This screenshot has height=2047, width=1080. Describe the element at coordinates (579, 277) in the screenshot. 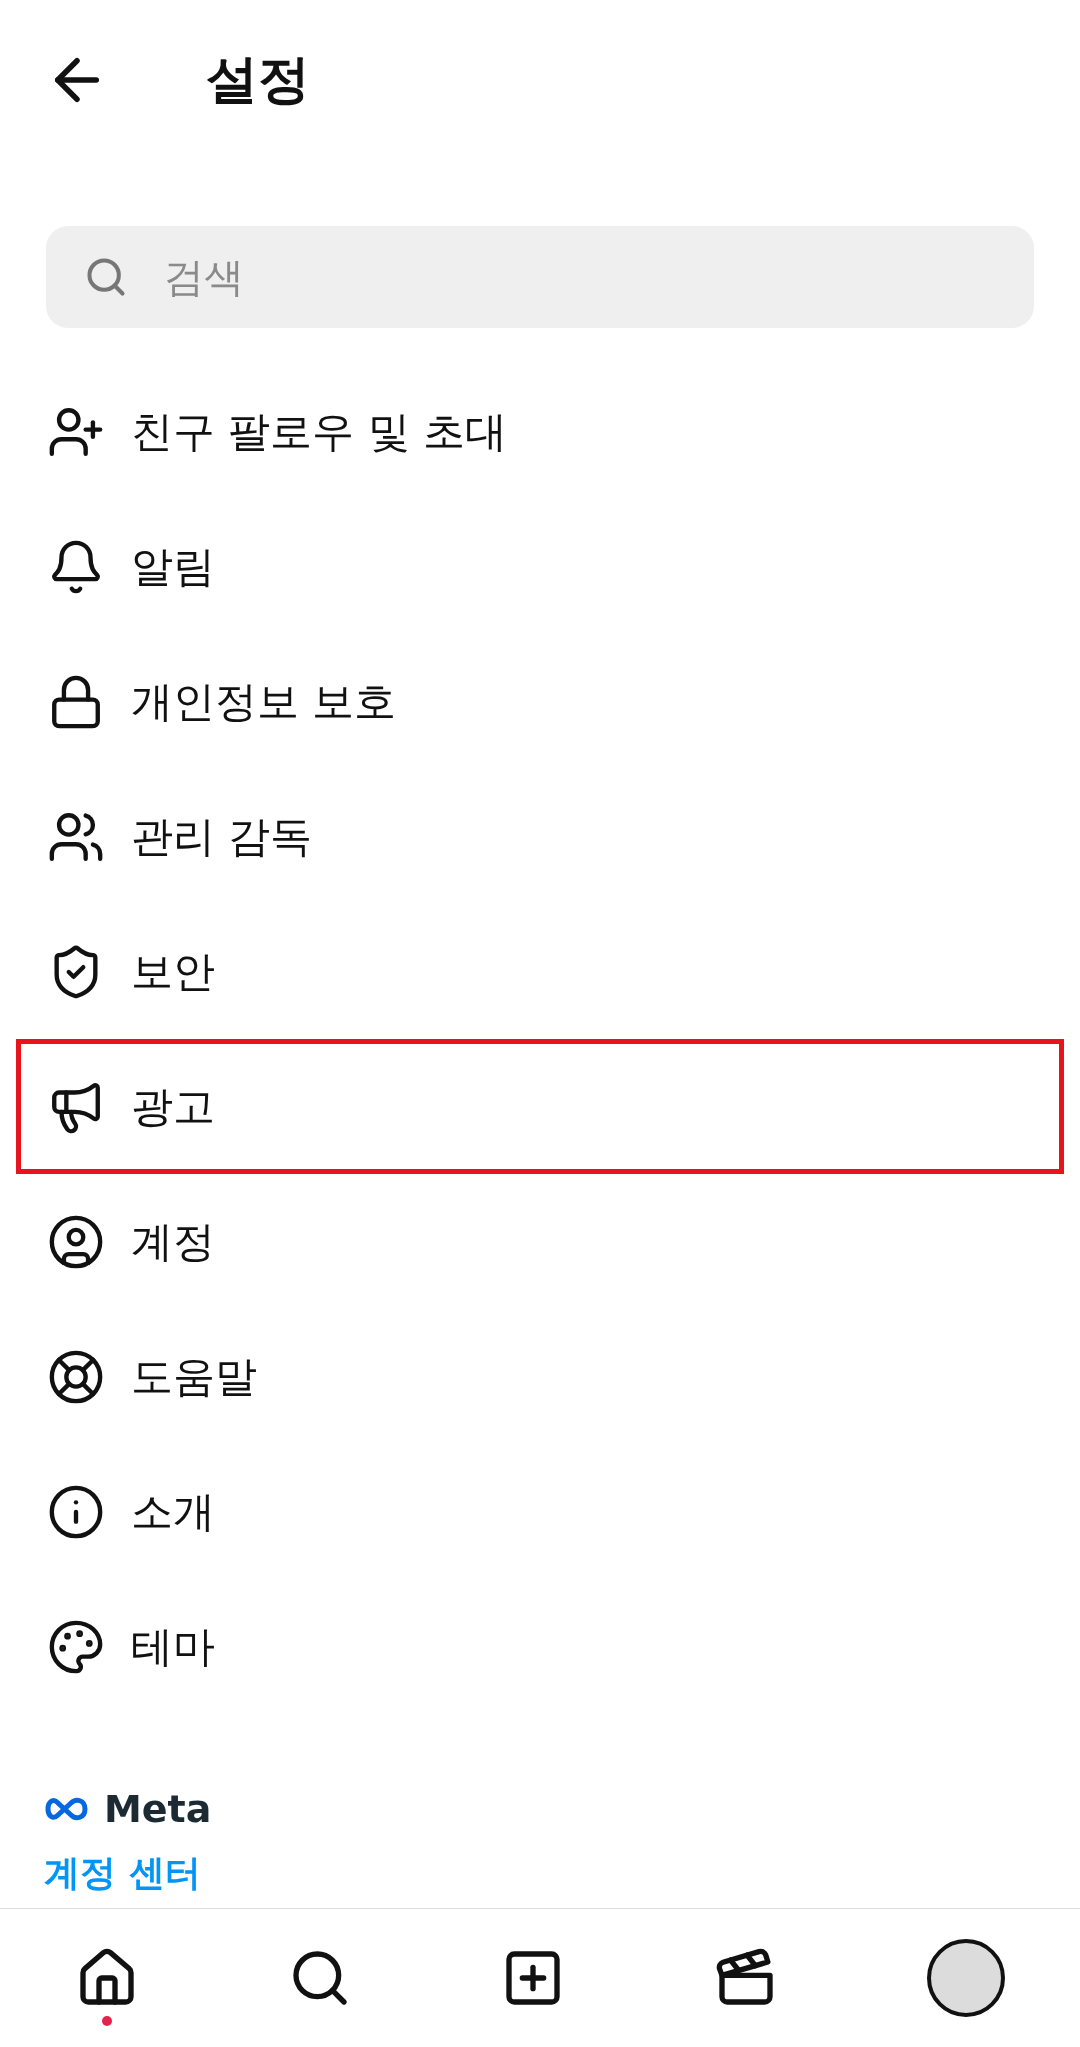

I see `search-field: 검색` at that location.